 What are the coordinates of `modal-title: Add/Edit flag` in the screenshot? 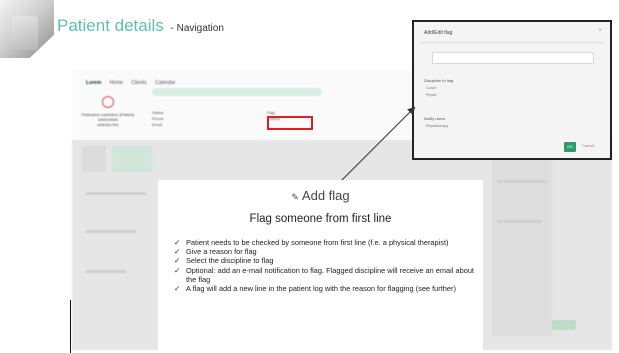 It's located at (438, 33).